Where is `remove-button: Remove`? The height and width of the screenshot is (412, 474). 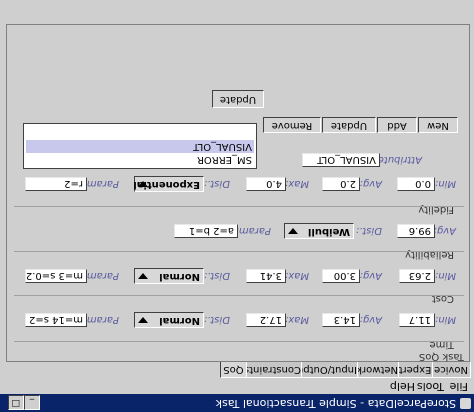
remove-button: Remove is located at coordinates (292, 125).